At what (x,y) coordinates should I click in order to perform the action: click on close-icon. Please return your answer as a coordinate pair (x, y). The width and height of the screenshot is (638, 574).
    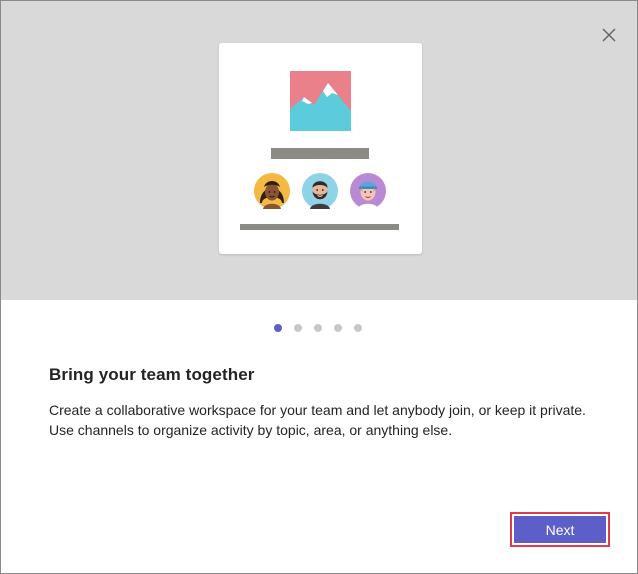
    Looking at the image, I should click on (609, 35).